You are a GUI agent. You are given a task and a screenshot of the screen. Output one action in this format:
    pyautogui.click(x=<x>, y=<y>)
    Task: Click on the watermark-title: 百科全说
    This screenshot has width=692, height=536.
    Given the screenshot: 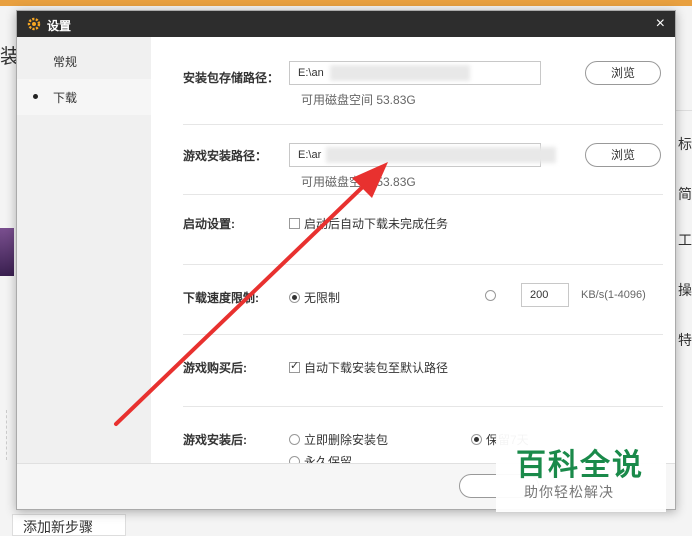 What is the action you would take?
    pyautogui.click(x=580, y=465)
    